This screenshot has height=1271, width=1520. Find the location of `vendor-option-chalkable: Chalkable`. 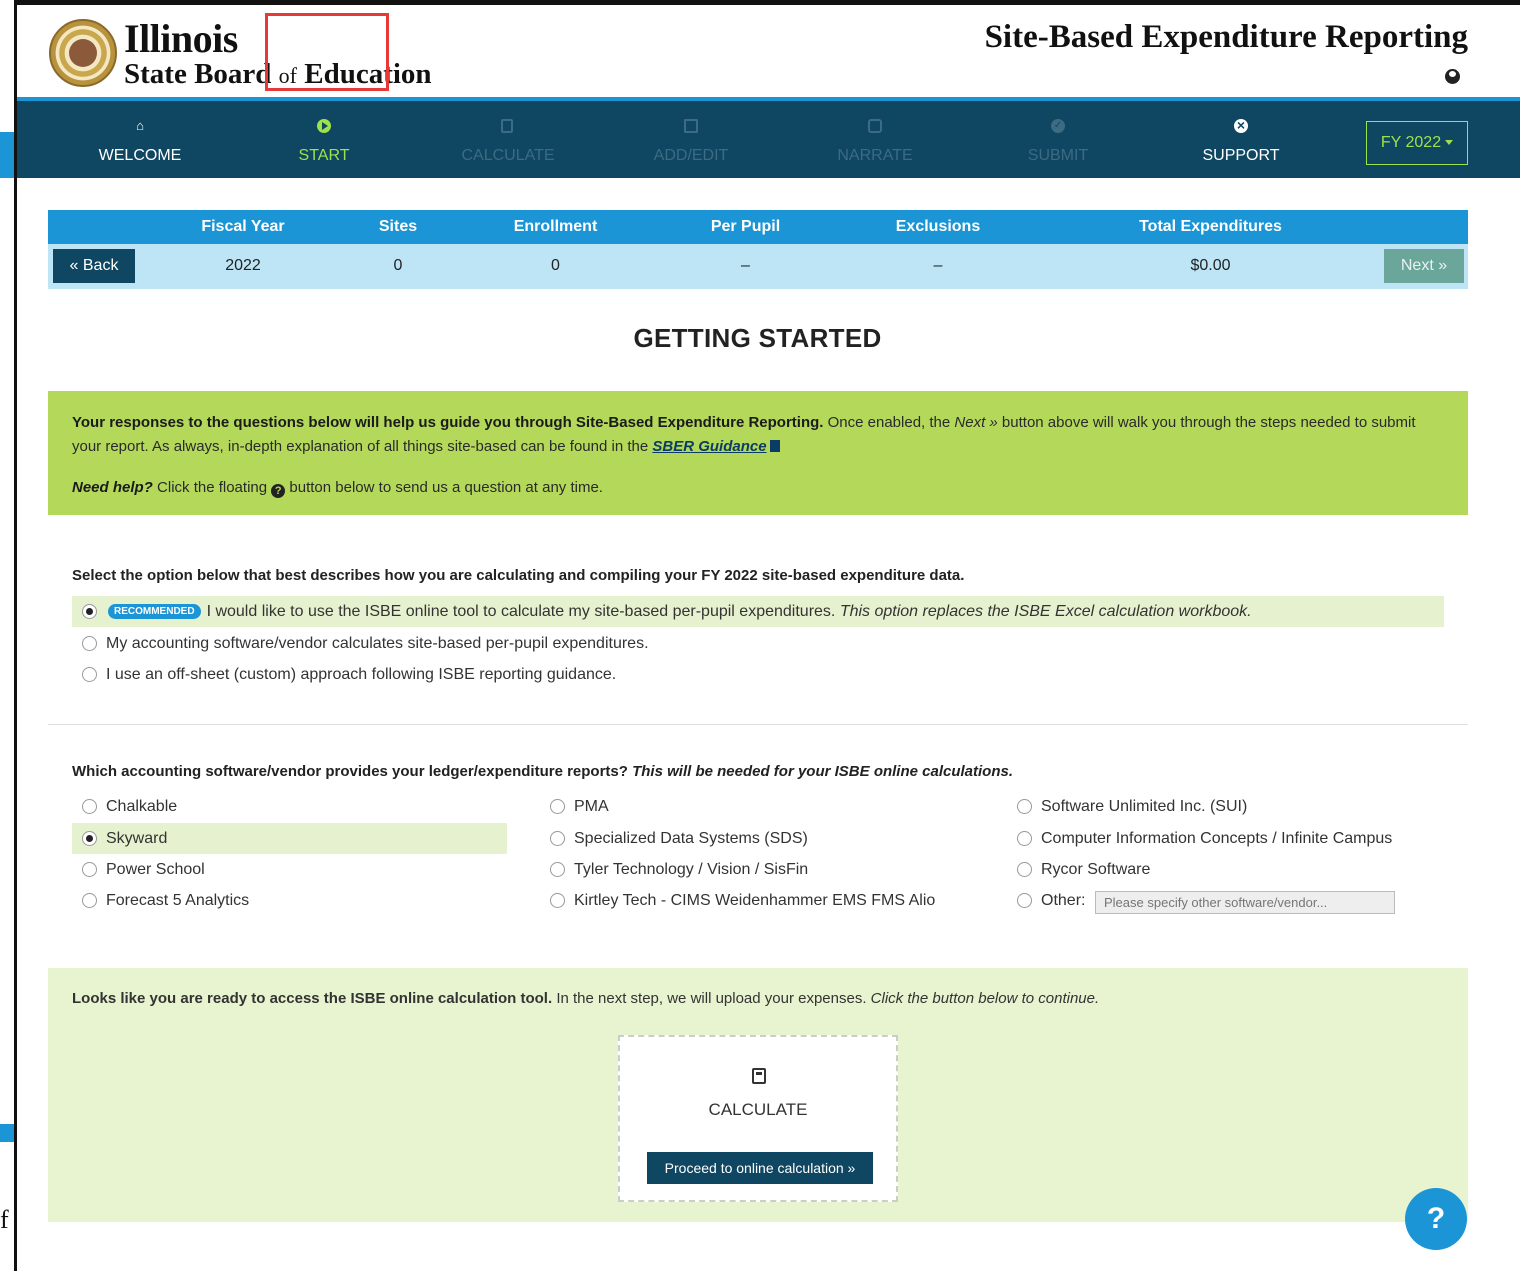

vendor-option-chalkable: Chalkable is located at coordinates (289, 806).